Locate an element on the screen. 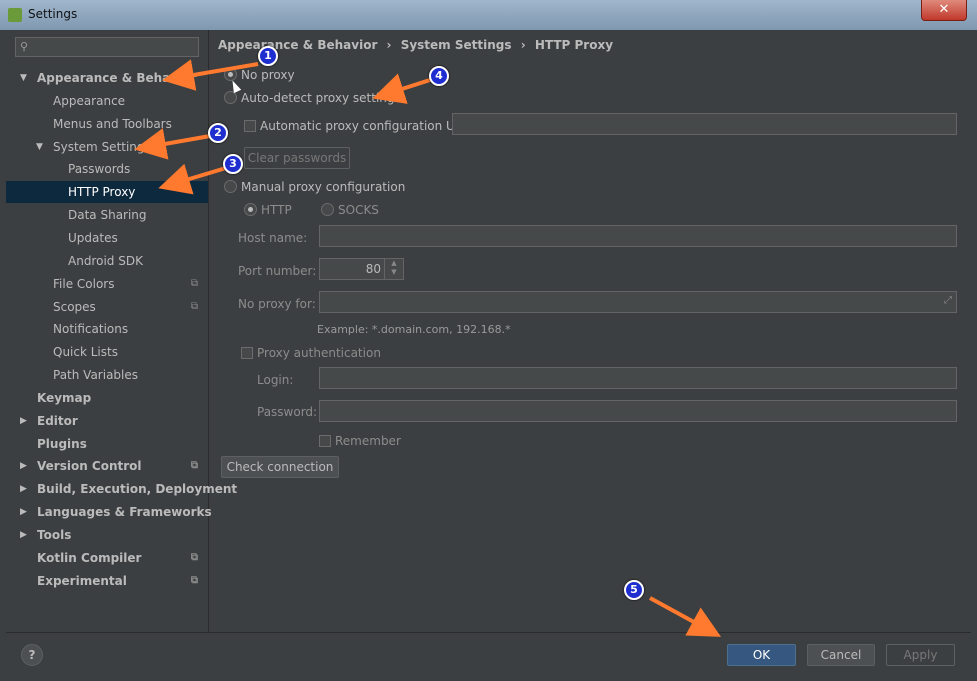 This screenshot has width=977, height=681. sidebar-item-label: Menus and Toolbars is located at coordinates (112, 124).